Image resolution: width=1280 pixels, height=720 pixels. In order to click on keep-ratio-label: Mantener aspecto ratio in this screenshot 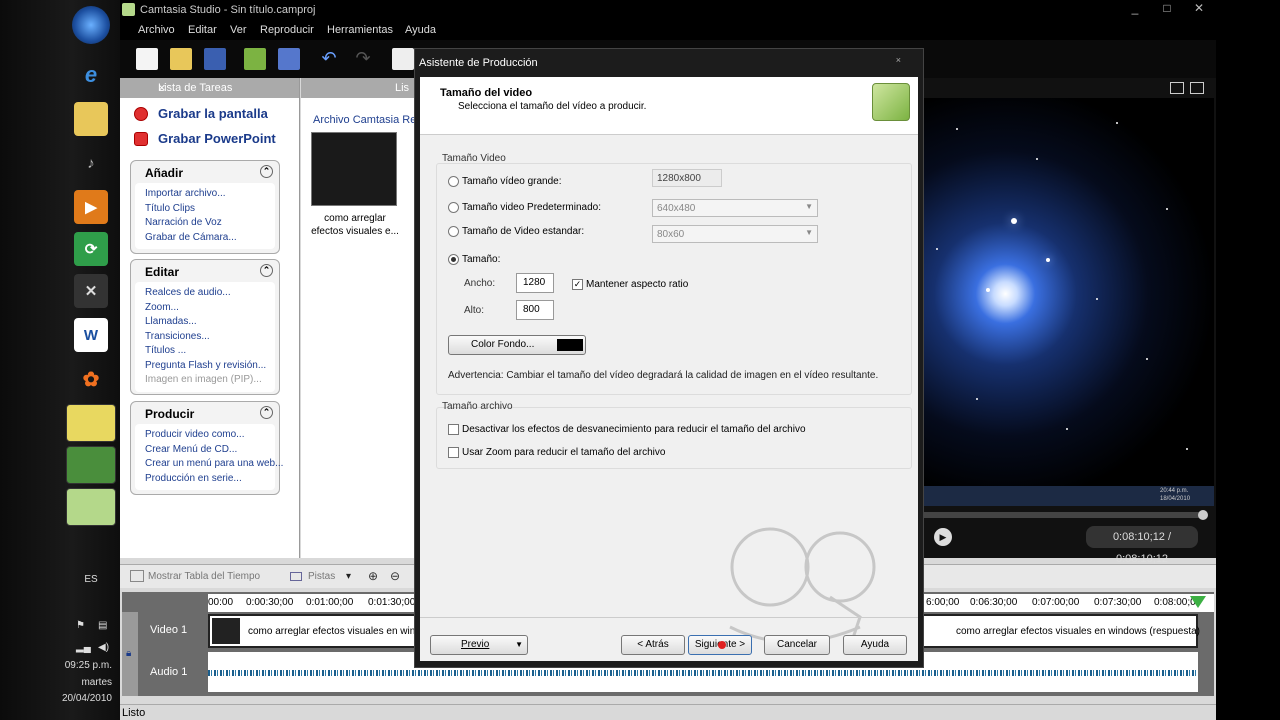, I will do `click(637, 284)`.